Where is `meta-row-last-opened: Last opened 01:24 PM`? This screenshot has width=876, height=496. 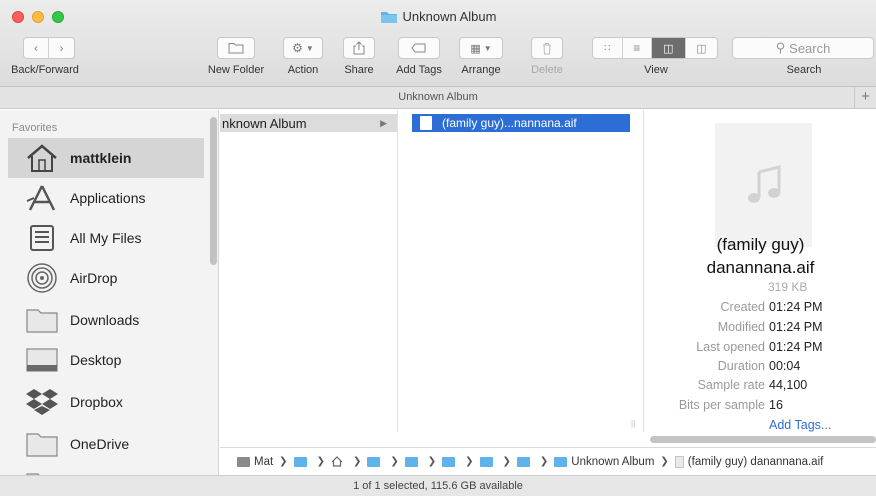
meta-row-last-opened: Last opened 01:24 PM is located at coordinates (760, 349).